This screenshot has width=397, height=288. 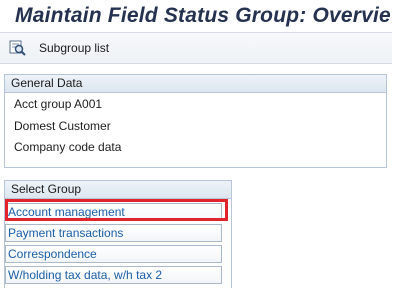 I want to click on right-edge, so click(x=394, y=143).